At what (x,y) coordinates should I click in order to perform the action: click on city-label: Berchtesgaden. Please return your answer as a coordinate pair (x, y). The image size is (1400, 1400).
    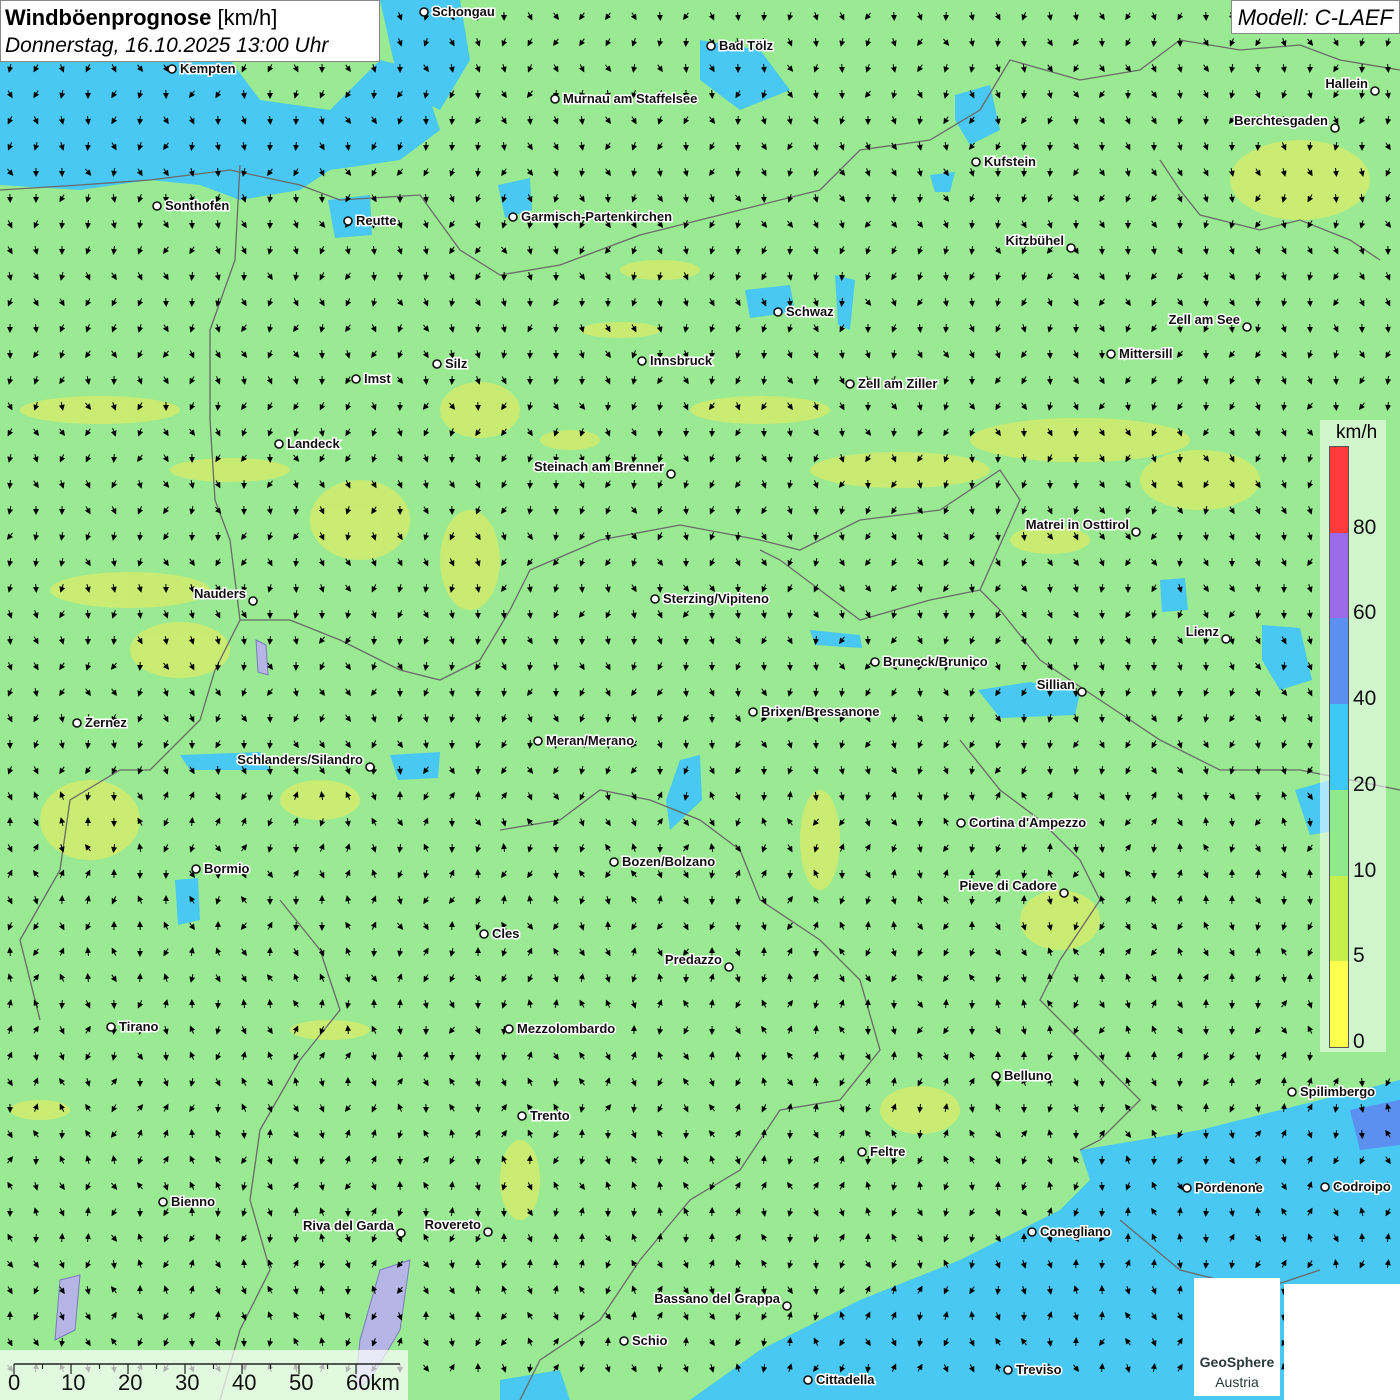
    Looking at the image, I should click on (1281, 120).